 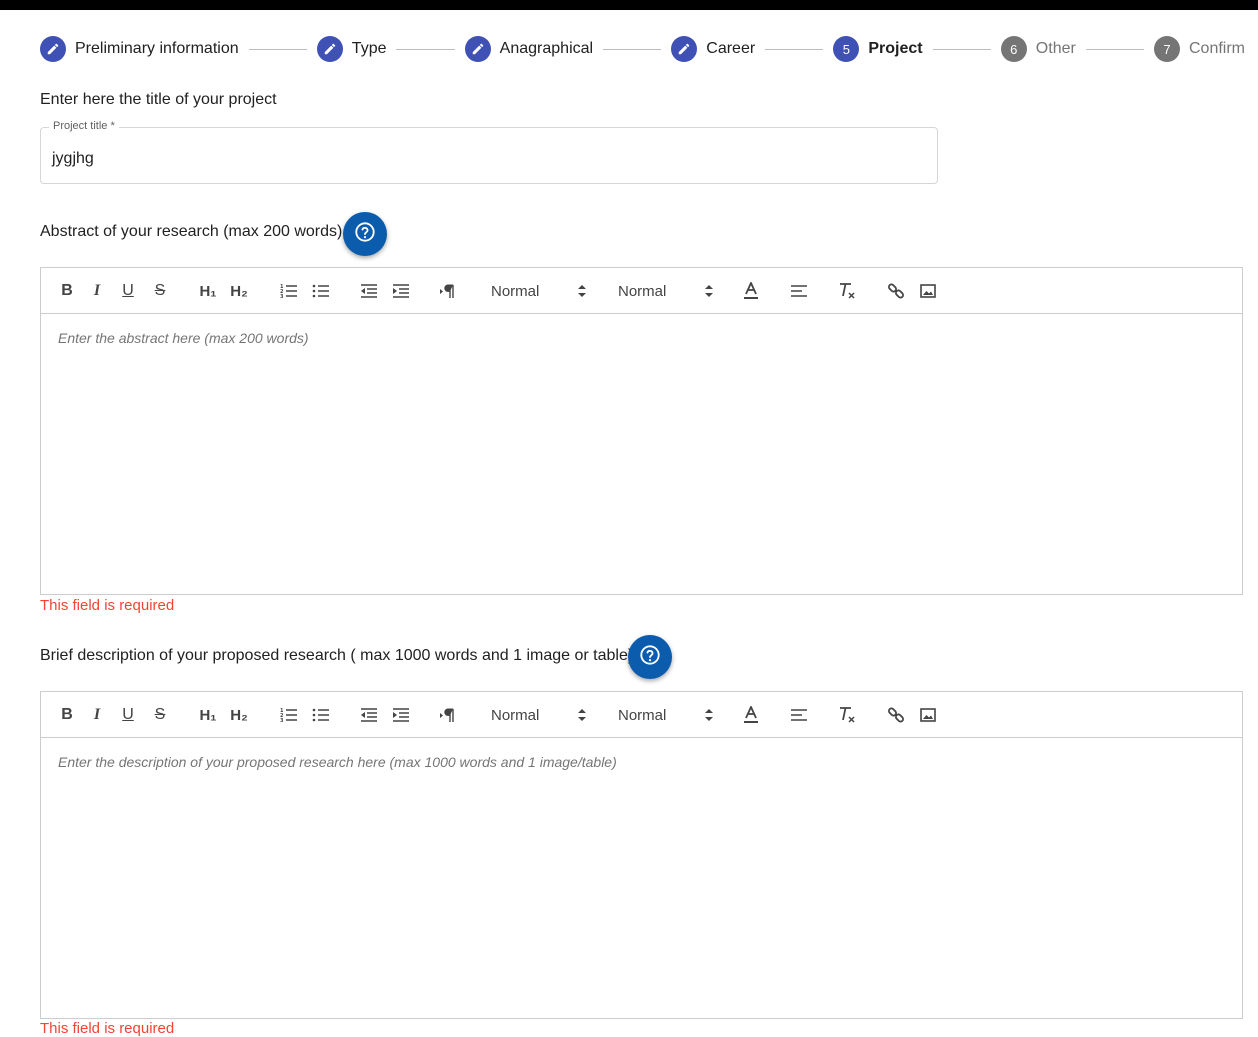 I want to click on description-help-button, so click(x=650, y=657).